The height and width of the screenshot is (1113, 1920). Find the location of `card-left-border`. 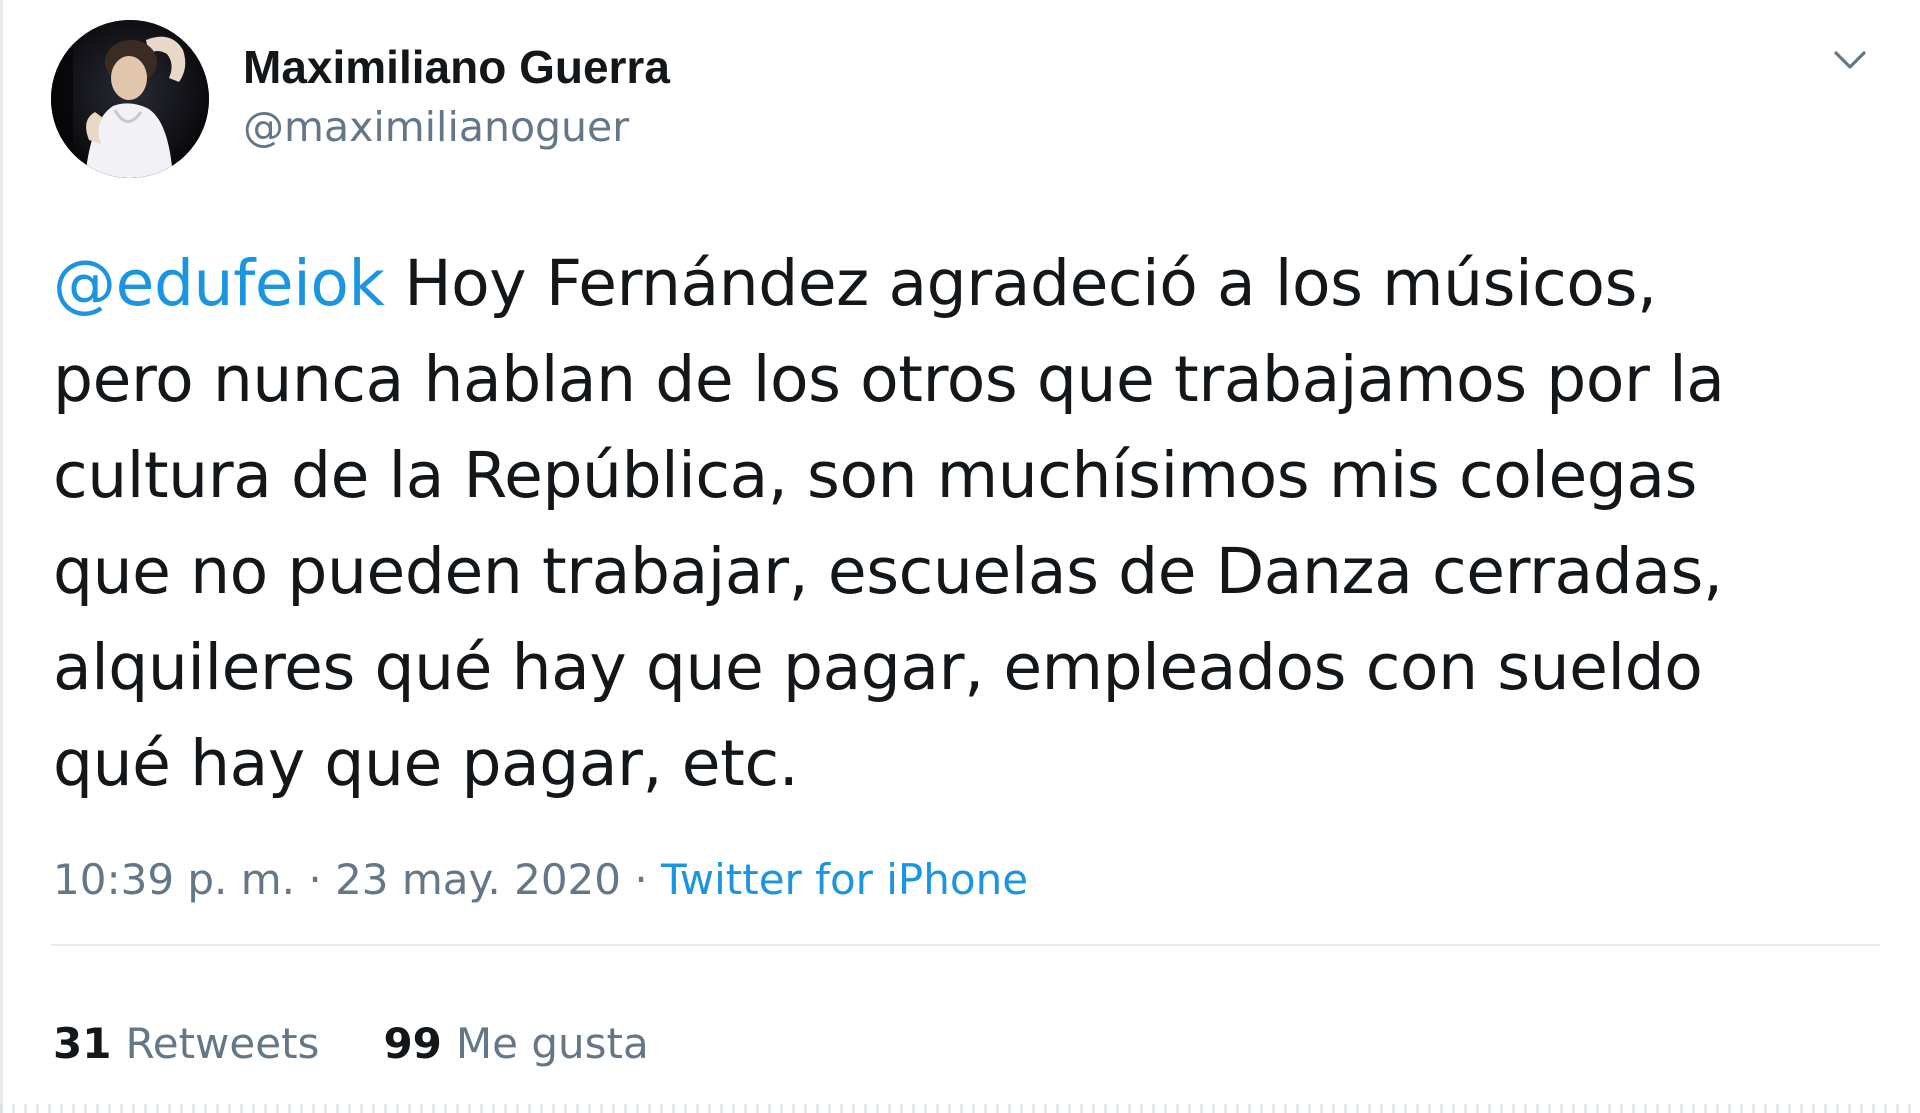

card-left-border is located at coordinates (1, 556).